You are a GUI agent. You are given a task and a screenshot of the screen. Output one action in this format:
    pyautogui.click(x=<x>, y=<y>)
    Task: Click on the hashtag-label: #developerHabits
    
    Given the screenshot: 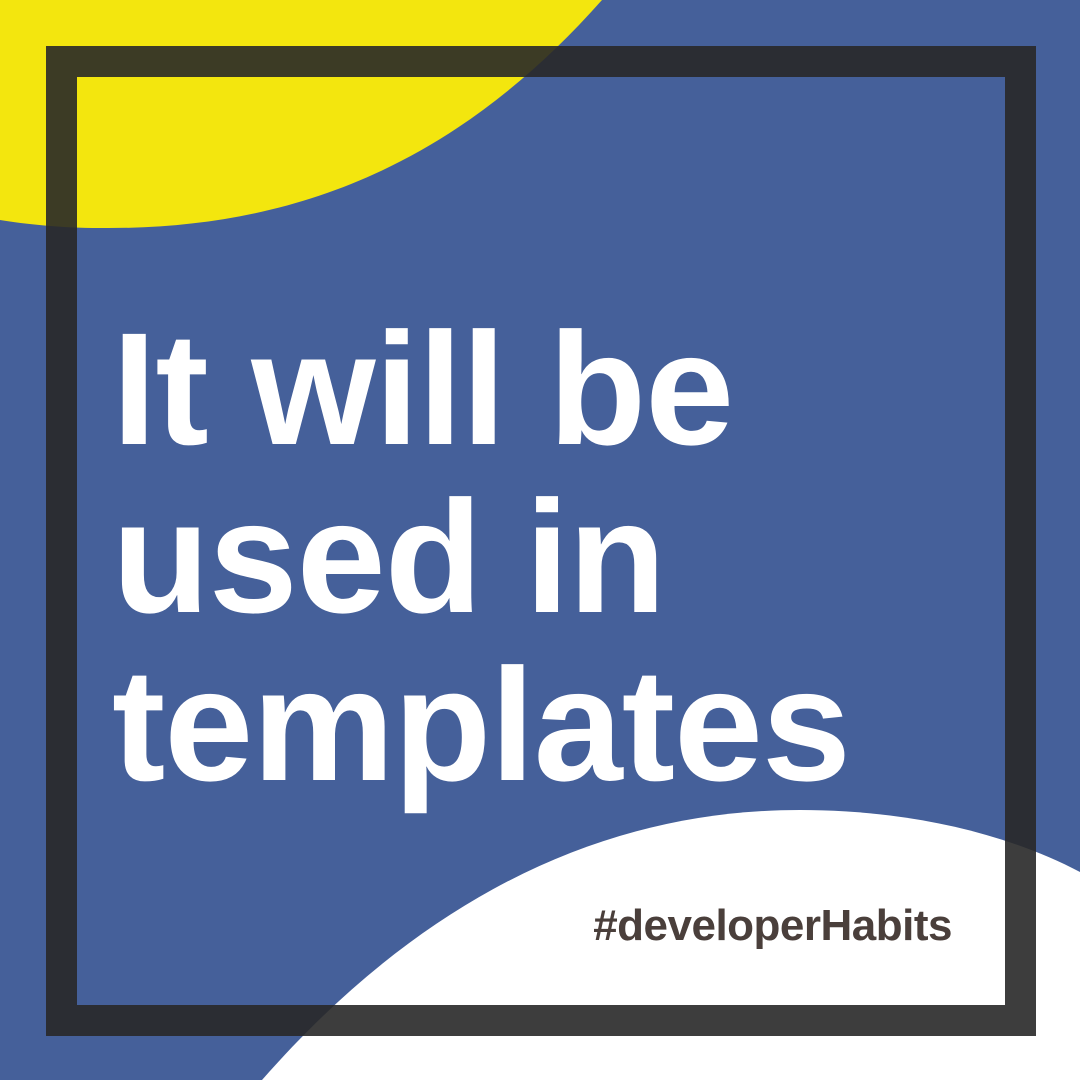 What is the action you would take?
    pyautogui.click(x=772, y=925)
    